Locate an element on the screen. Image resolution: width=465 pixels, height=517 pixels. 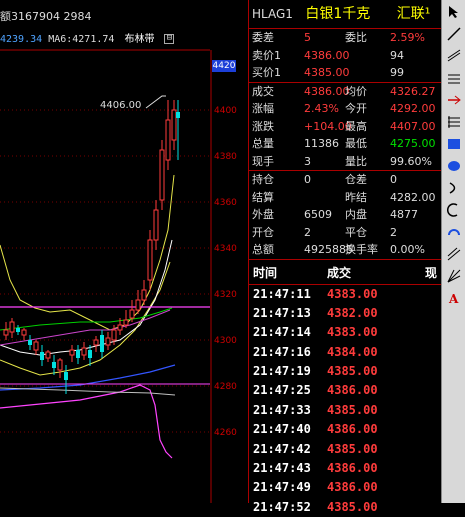
tick-header-trade: 成交 is located at coordinates (339, 272).